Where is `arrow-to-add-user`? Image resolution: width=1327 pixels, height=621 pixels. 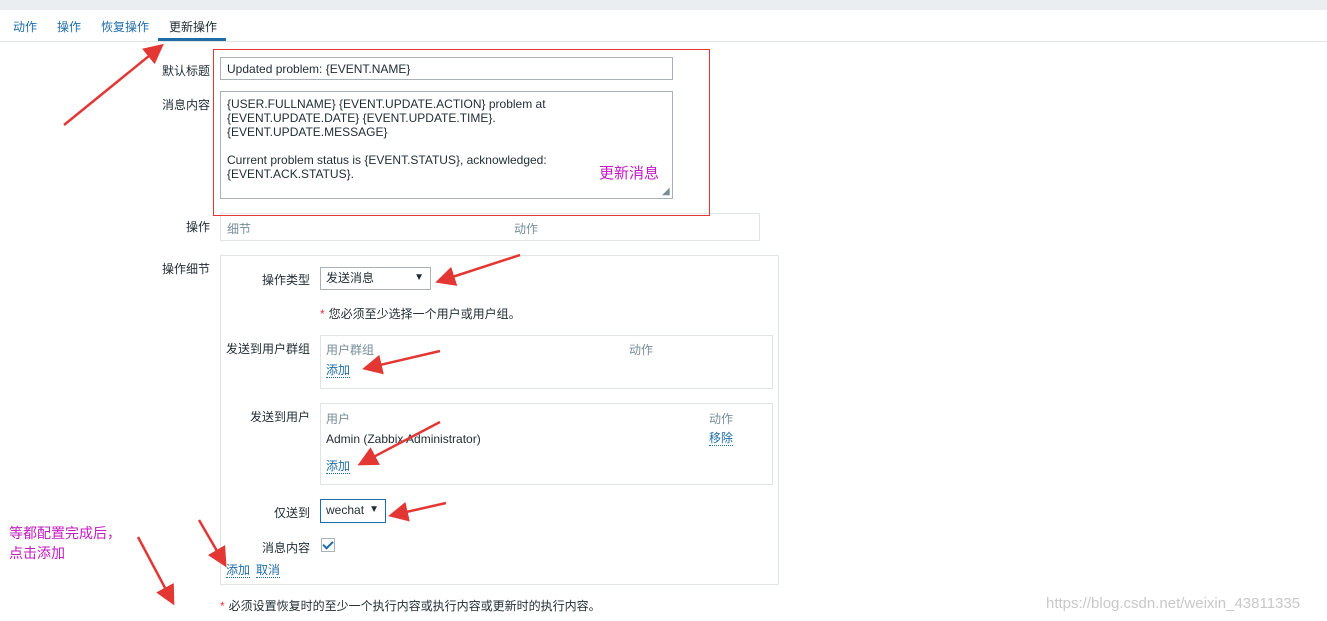 arrow-to-add-user is located at coordinates (399, 443).